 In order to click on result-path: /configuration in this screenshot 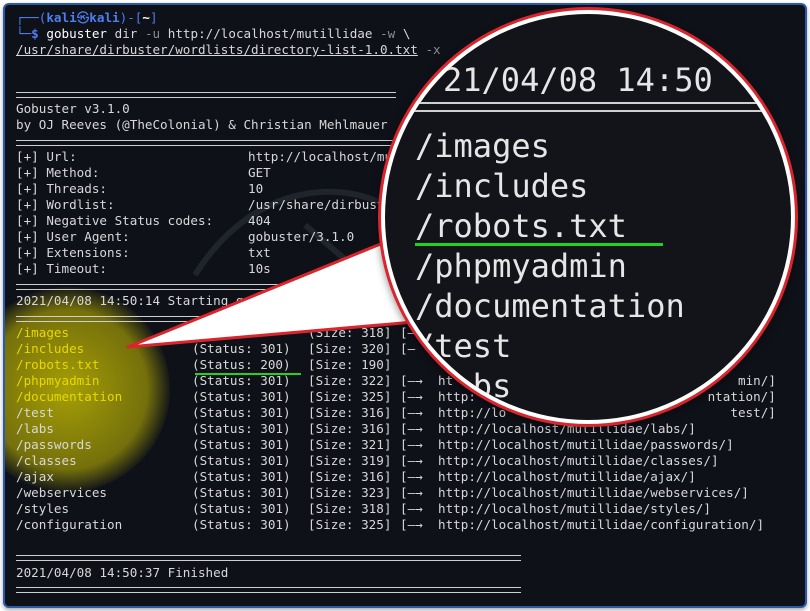, I will do `click(69, 524)`.